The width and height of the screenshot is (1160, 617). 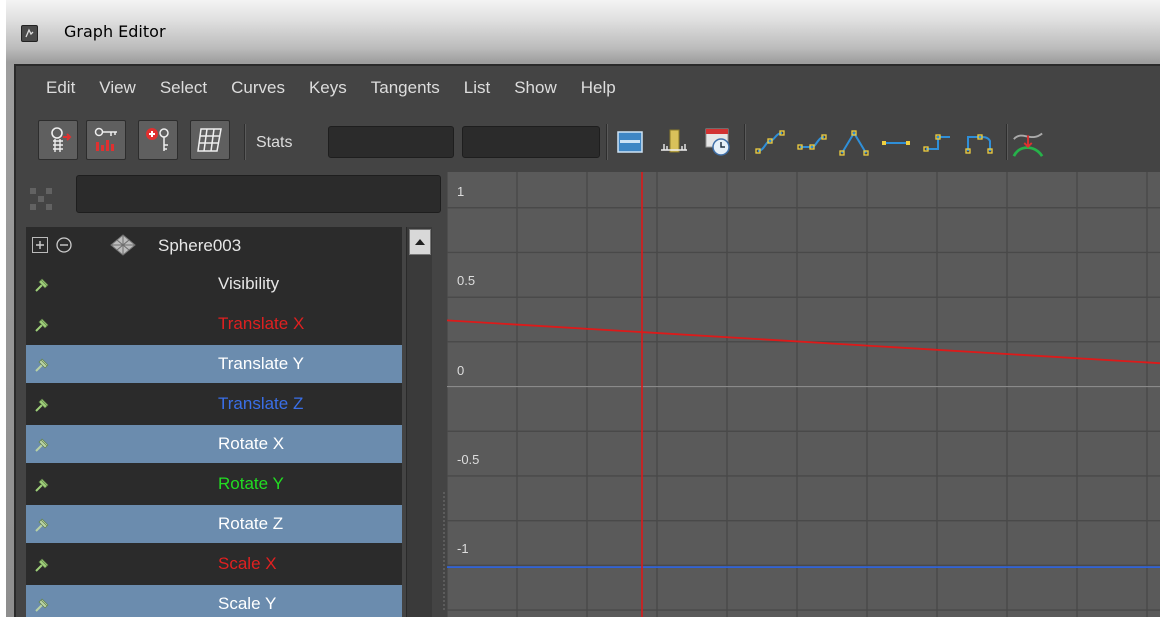 I want to click on attribute-row: Visibility, so click(x=214, y=284).